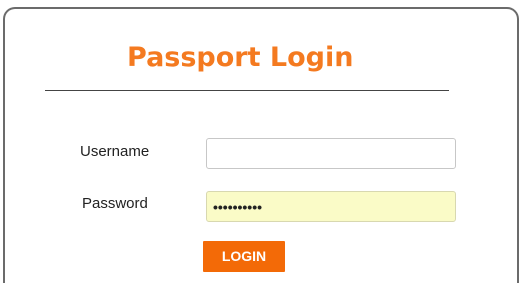 The image size is (530, 283). I want to click on page-title: Passport Login, so click(240, 57).